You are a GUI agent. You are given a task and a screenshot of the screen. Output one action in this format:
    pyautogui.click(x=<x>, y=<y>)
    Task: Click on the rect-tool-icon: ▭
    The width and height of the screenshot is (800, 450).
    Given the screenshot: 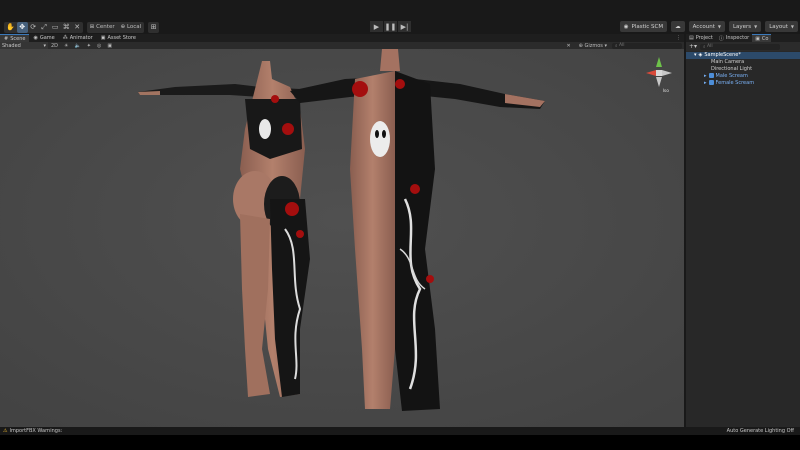 What is the action you would take?
    pyautogui.click(x=55, y=27)
    